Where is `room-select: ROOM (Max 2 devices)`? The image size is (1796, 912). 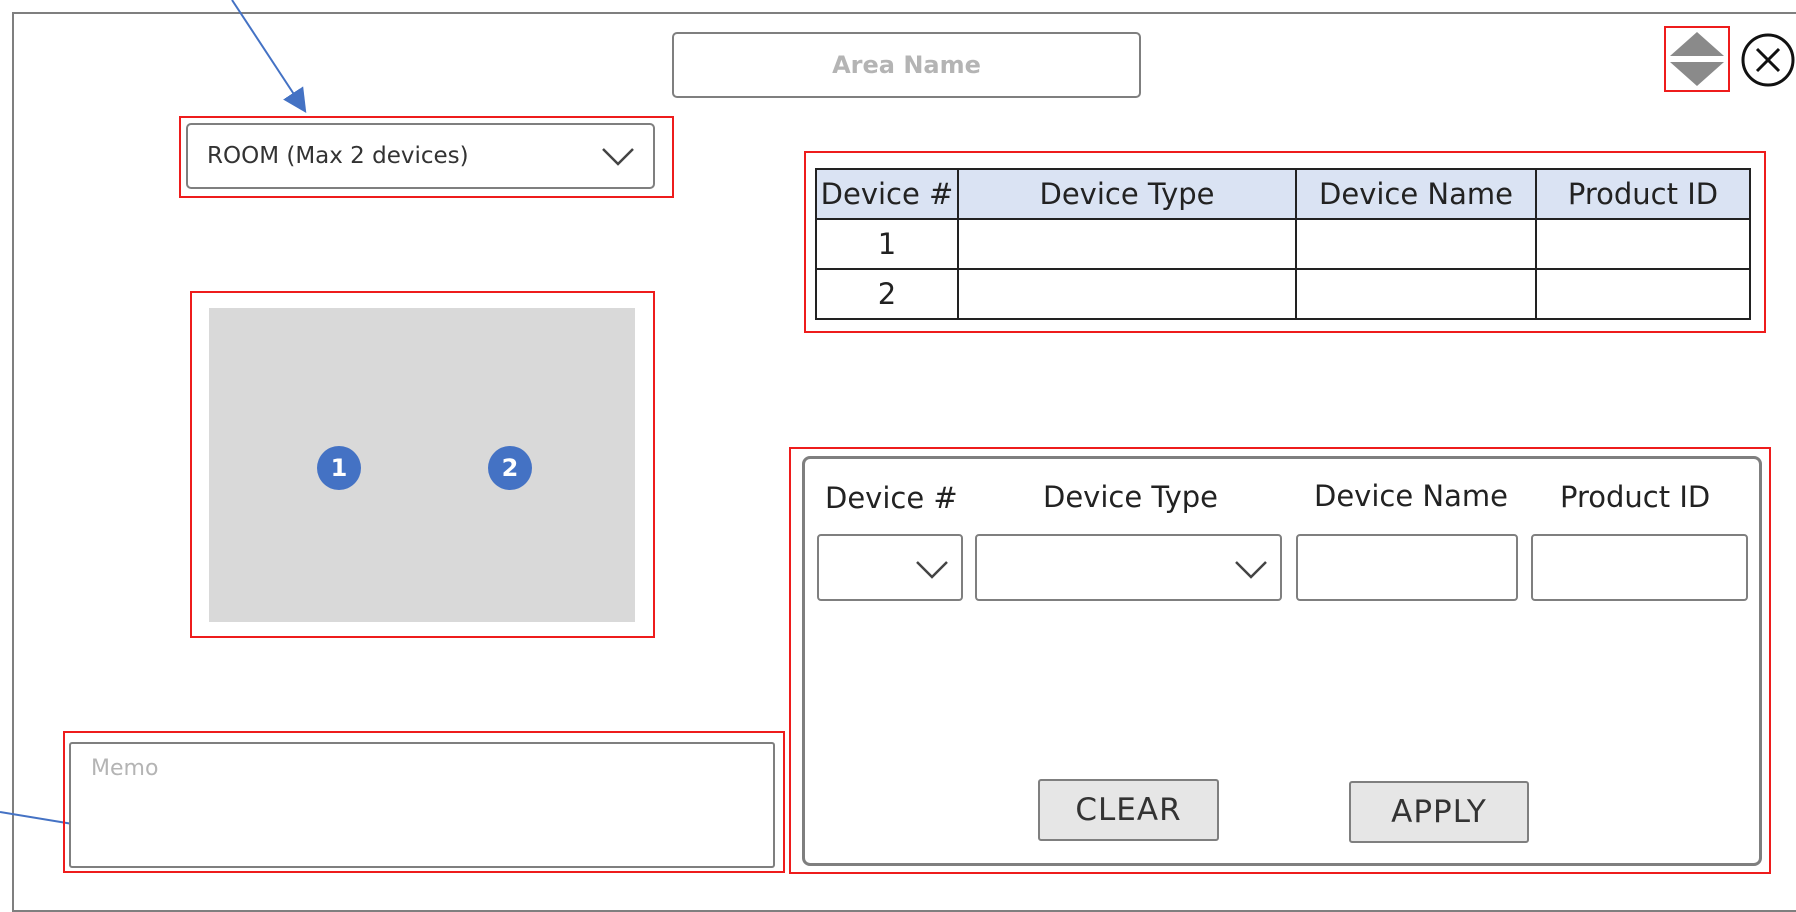 room-select: ROOM (Max 2 devices) is located at coordinates (420, 156).